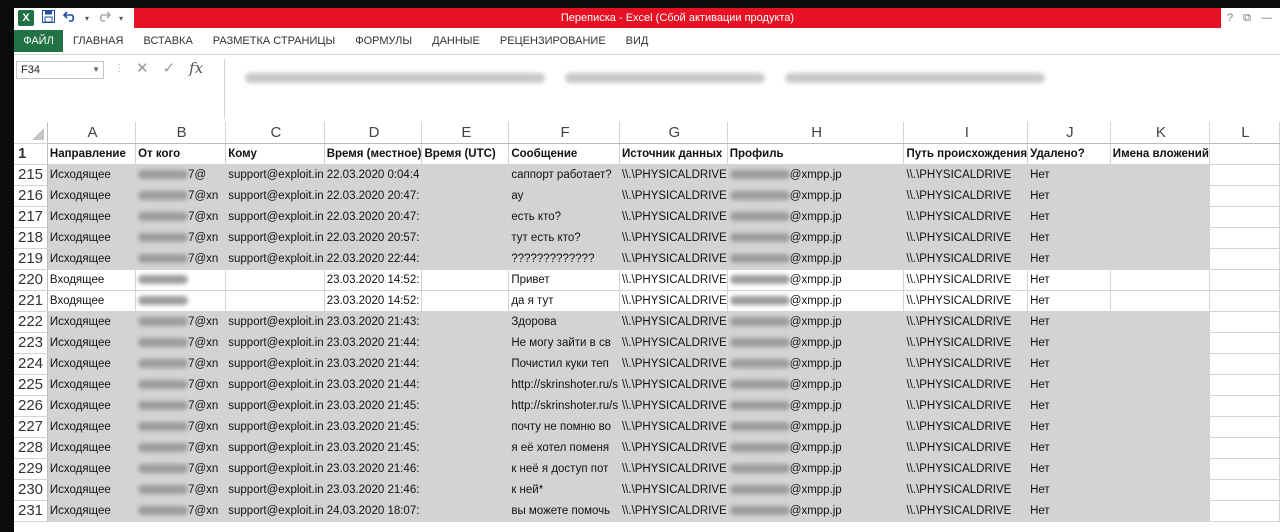  I want to click on cell-time-local: 22.03.2020 0:04:4, so click(373, 175).